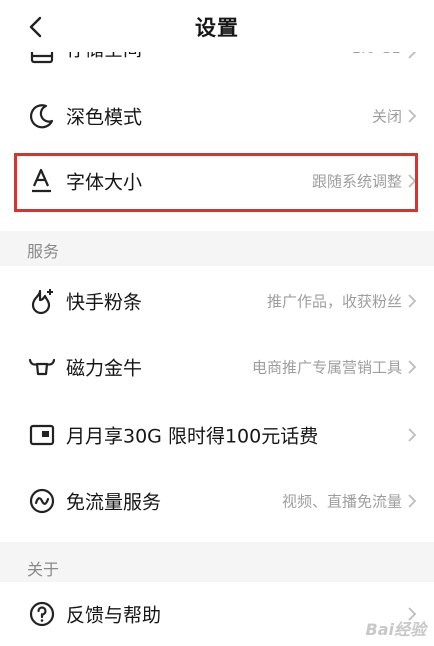 Image resolution: width=434 pixels, height=646 pixels. Describe the element at coordinates (104, 302) in the screenshot. I see `settings-row-label: 快手粉条` at that location.